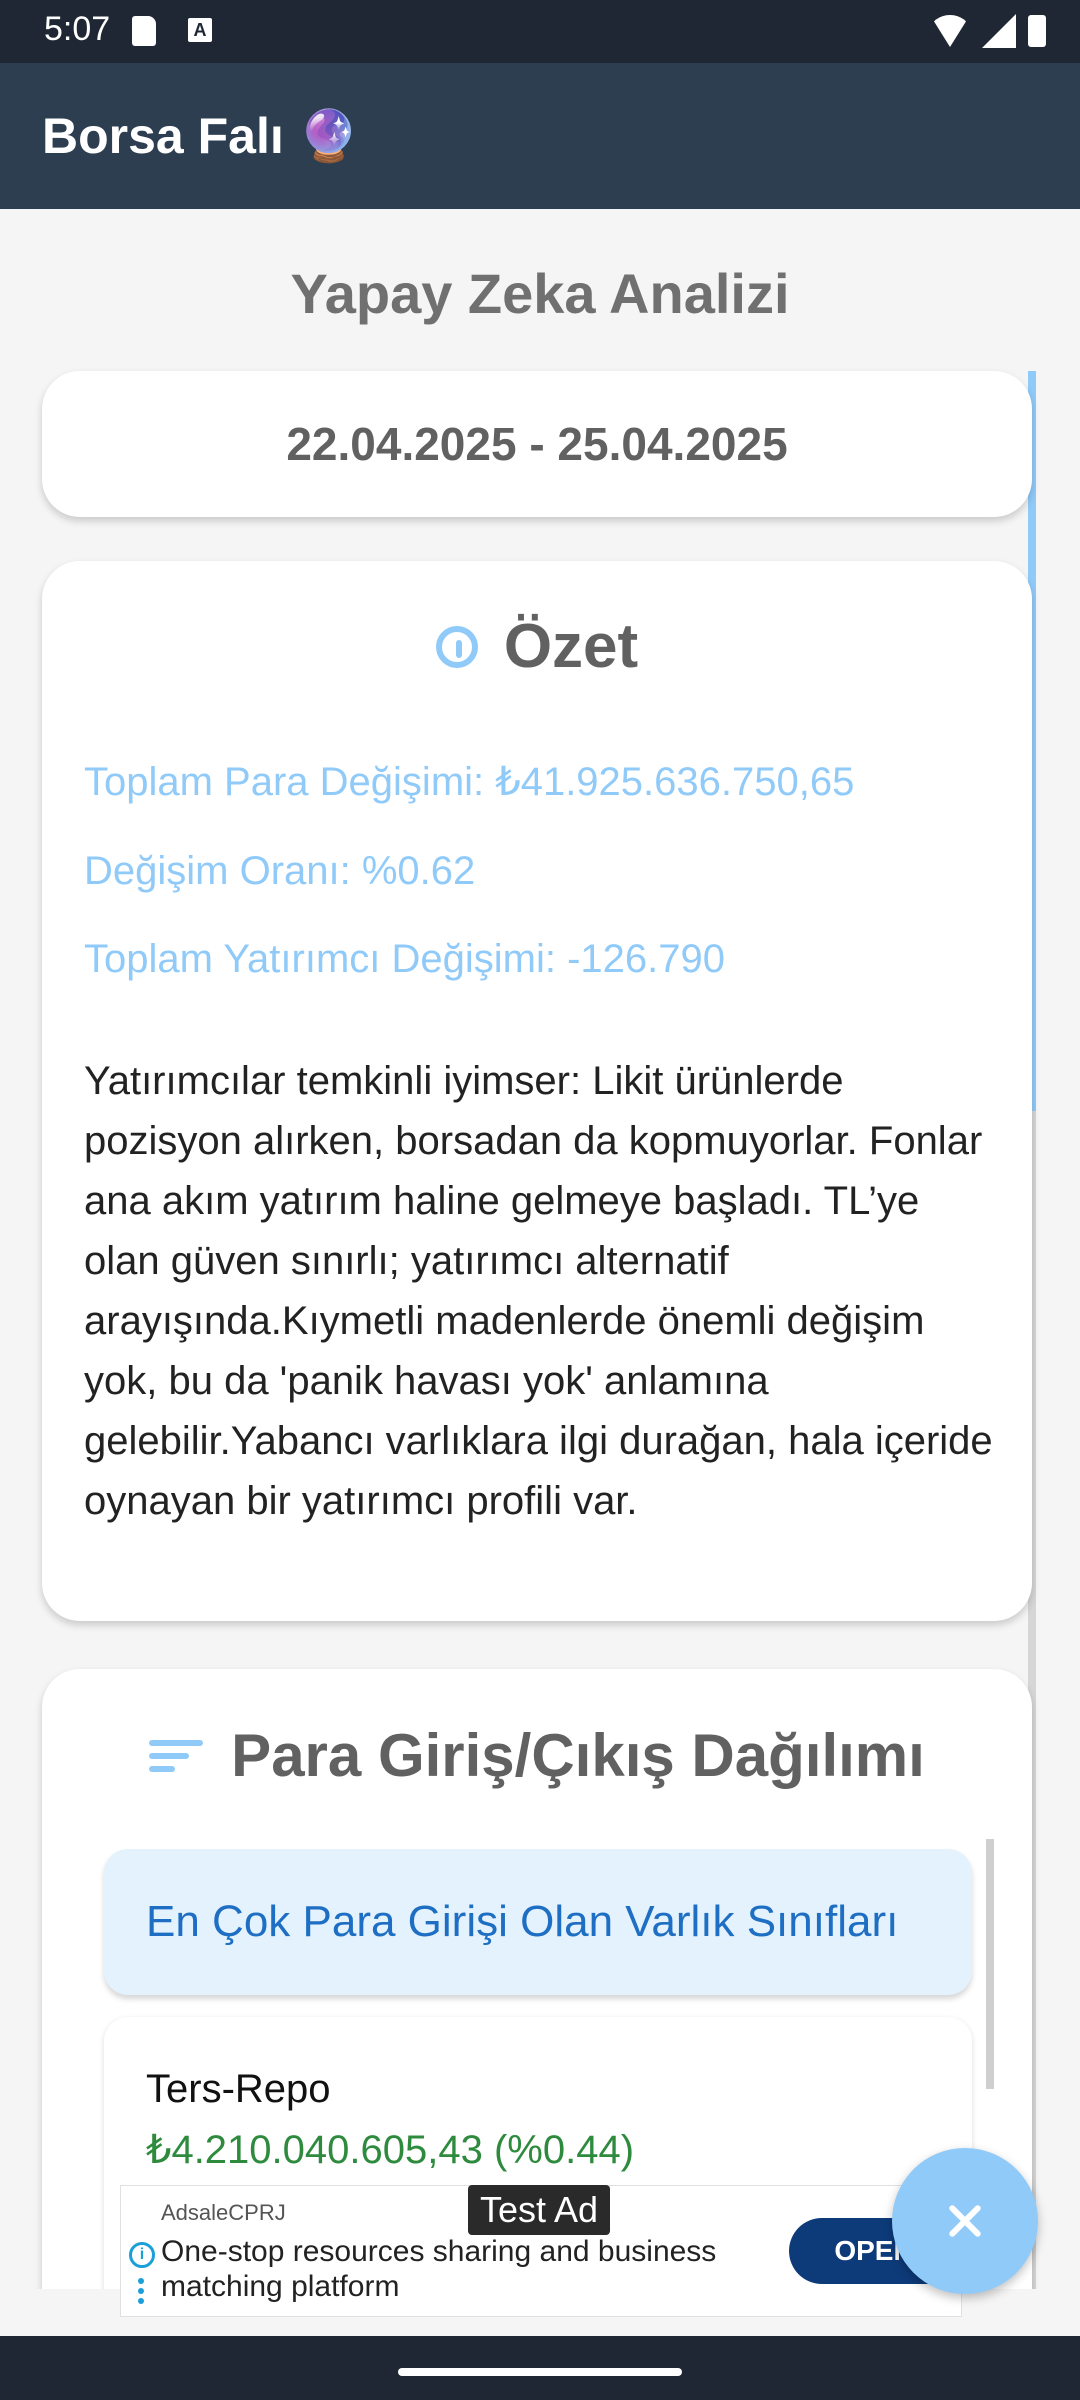 The height and width of the screenshot is (2400, 1080). I want to click on status-icons, so click(988, 31).